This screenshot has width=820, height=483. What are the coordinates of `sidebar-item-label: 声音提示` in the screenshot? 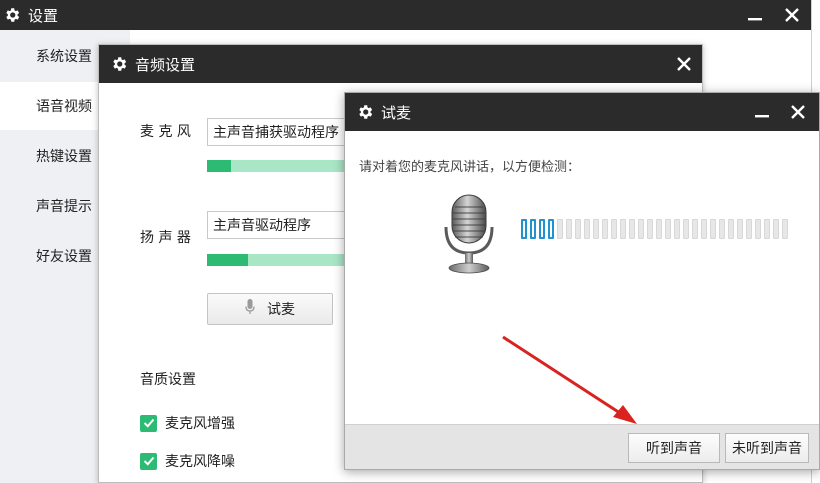 It's located at (64, 207).